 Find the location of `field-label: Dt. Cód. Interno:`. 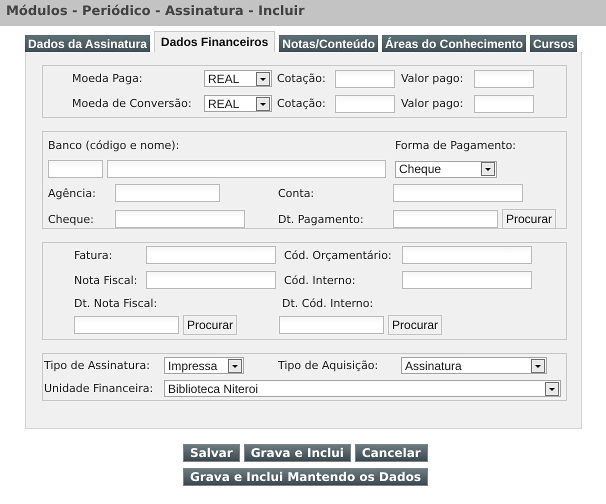

field-label: Dt. Cód. Interno: is located at coordinates (328, 303).